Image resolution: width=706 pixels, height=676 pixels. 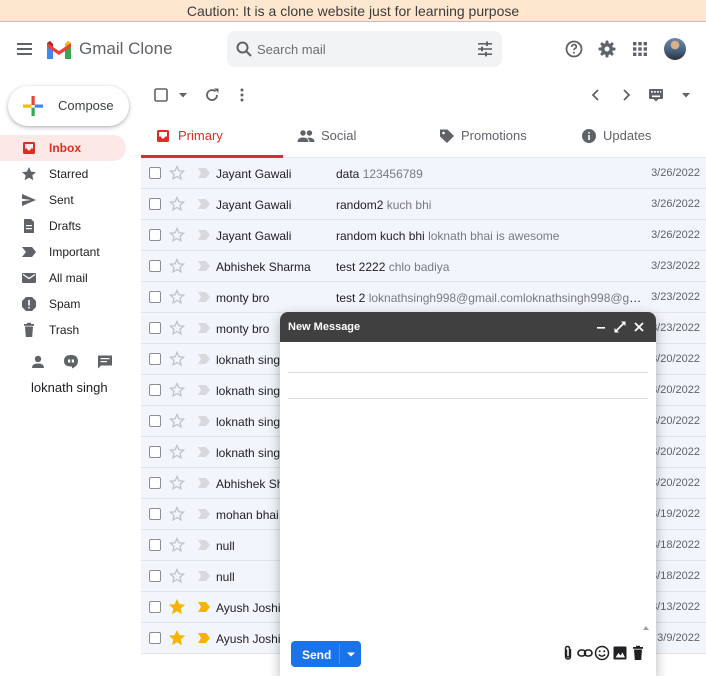 I want to click on tab-updates: Updates, so click(x=636, y=139).